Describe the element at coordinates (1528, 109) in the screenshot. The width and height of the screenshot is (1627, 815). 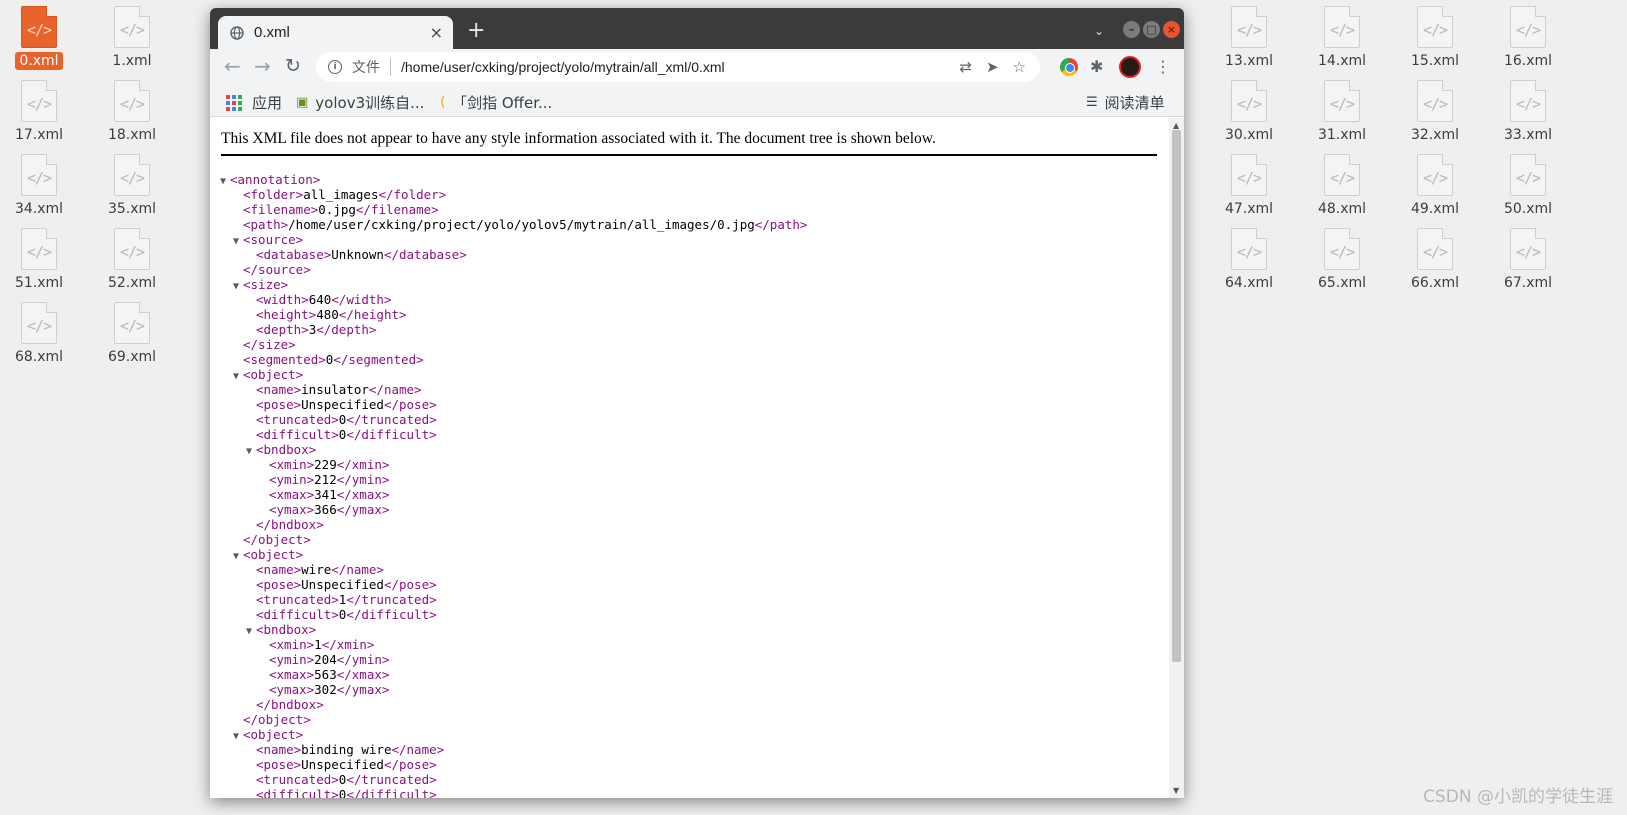
I see `desktop-file-33-xml: </> 33.xml` at that location.